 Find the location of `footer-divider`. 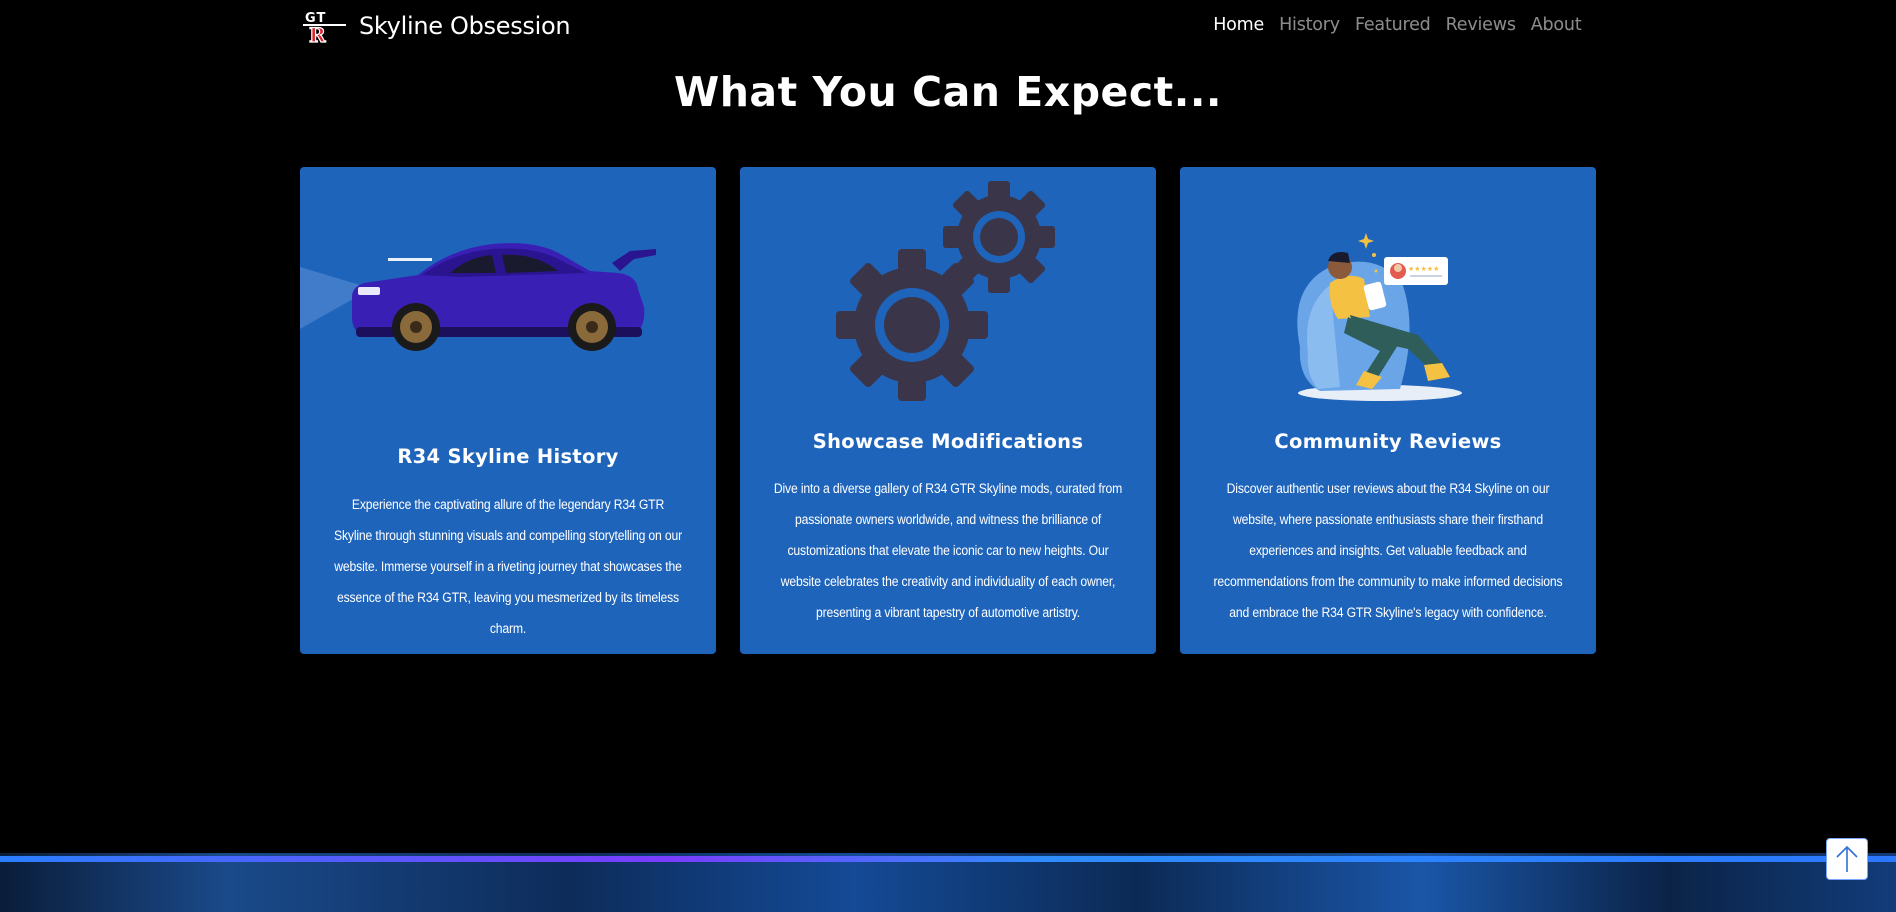

footer-divider is located at coordinates (948, 859).